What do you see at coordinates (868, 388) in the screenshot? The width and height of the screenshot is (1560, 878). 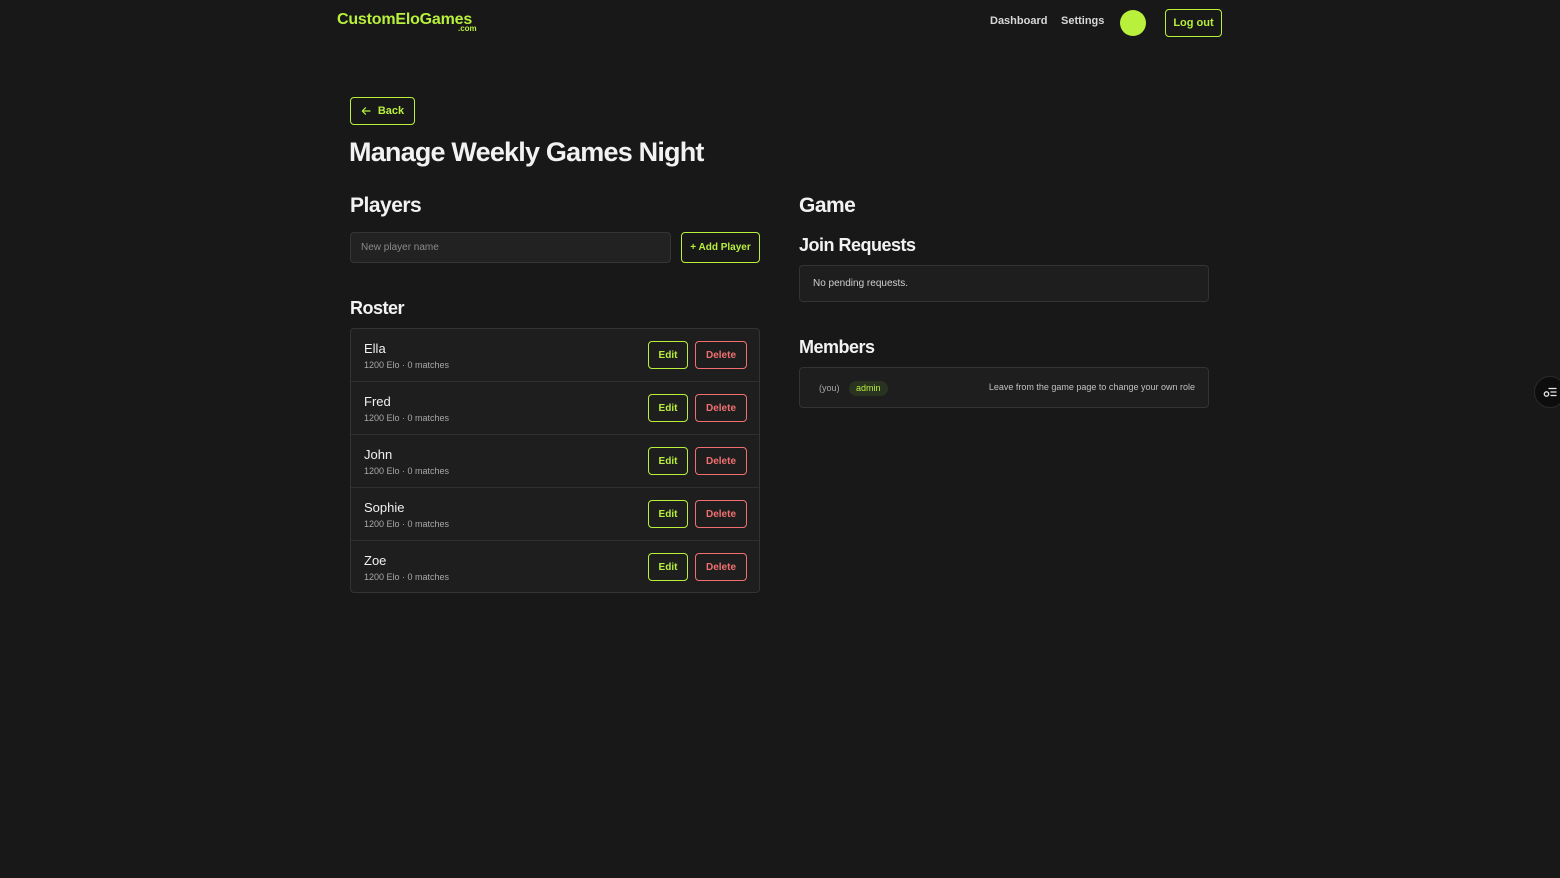 I see `member-role-badge: admin` at bounding box center [868, 388].